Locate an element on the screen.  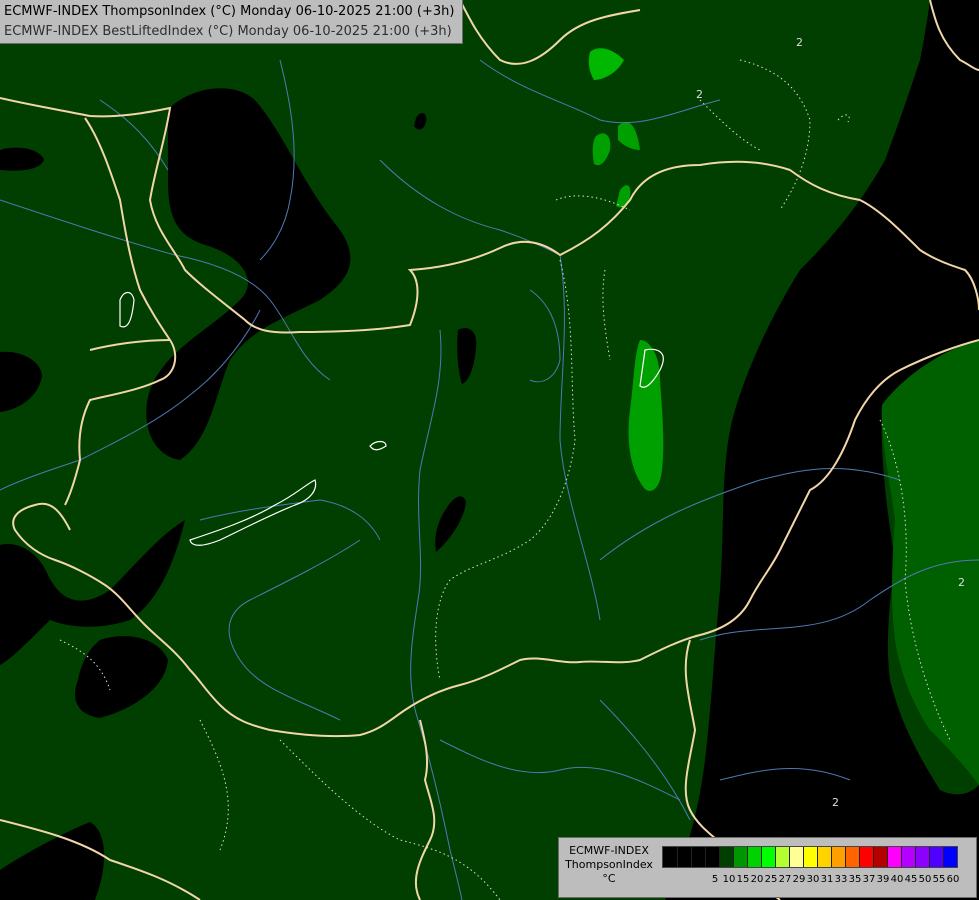
legend-tick-label: 29 is located at coordinates (799, 879).